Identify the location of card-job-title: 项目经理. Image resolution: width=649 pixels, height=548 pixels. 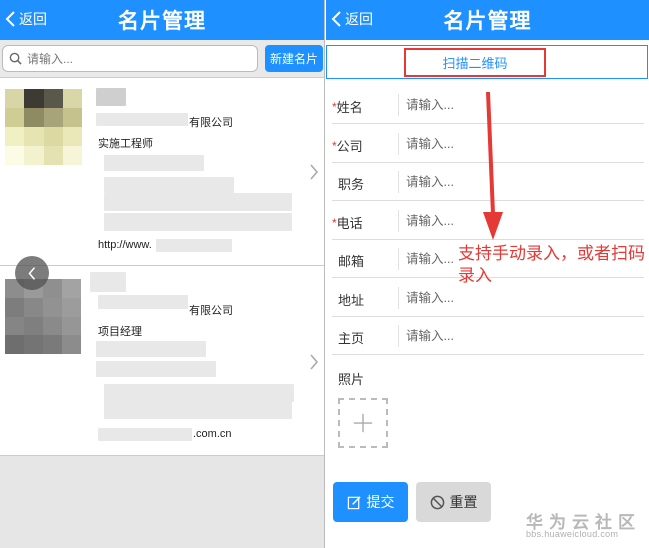
(120, 332).